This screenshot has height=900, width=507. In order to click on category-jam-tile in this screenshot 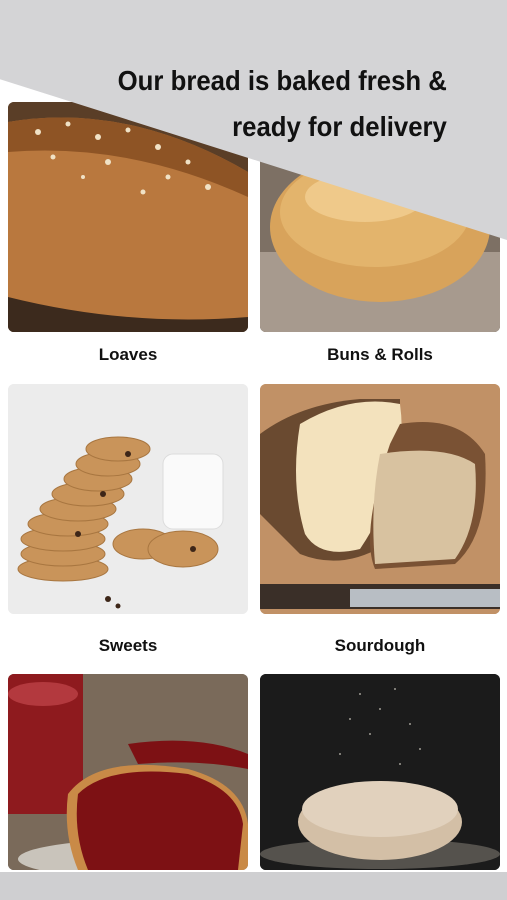, I will do `click(128, 772)`.